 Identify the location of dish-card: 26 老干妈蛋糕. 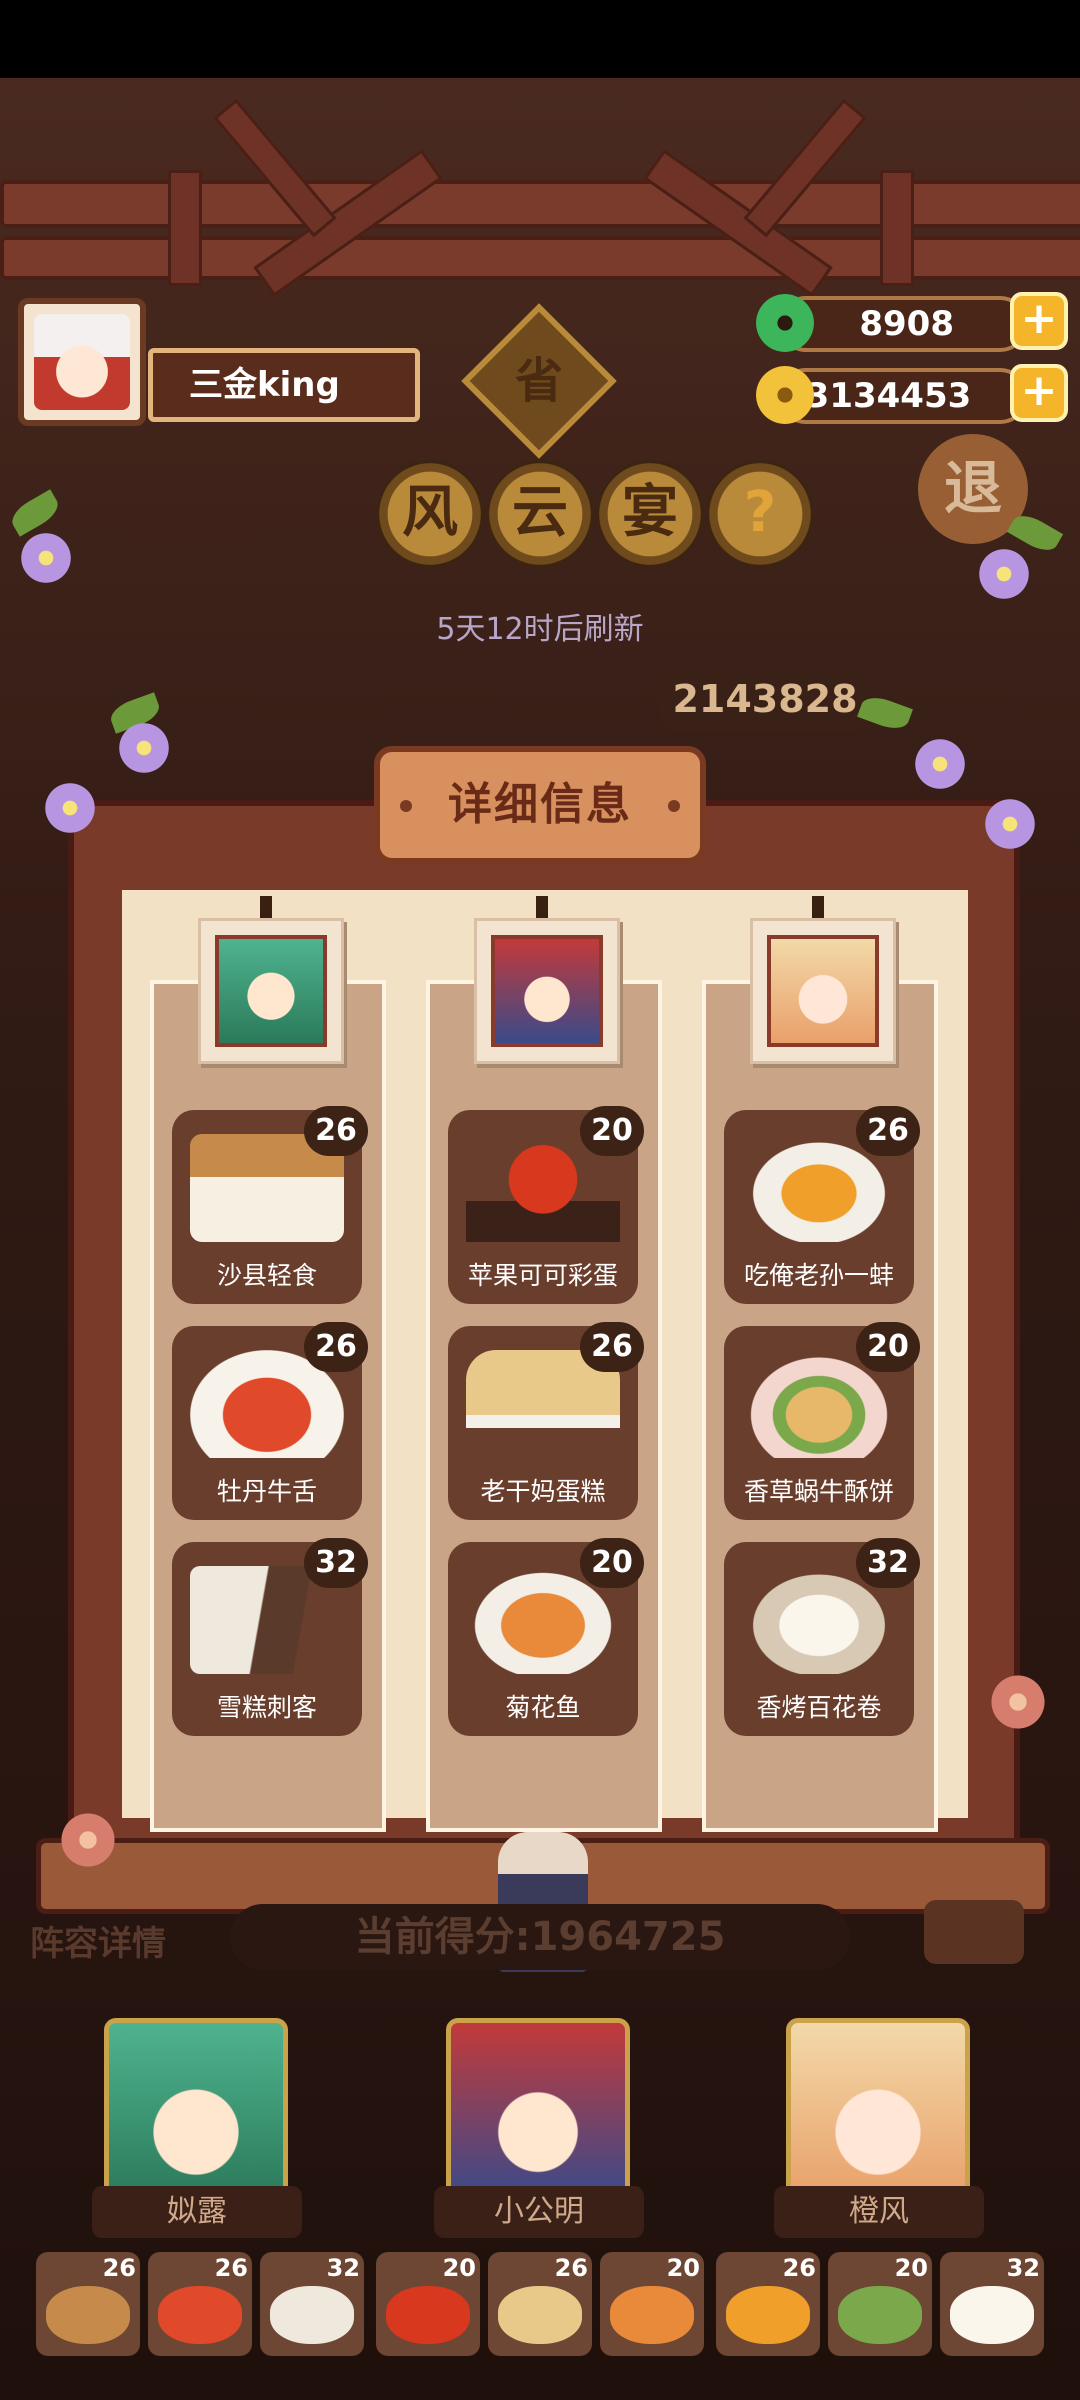
(546, 1421).